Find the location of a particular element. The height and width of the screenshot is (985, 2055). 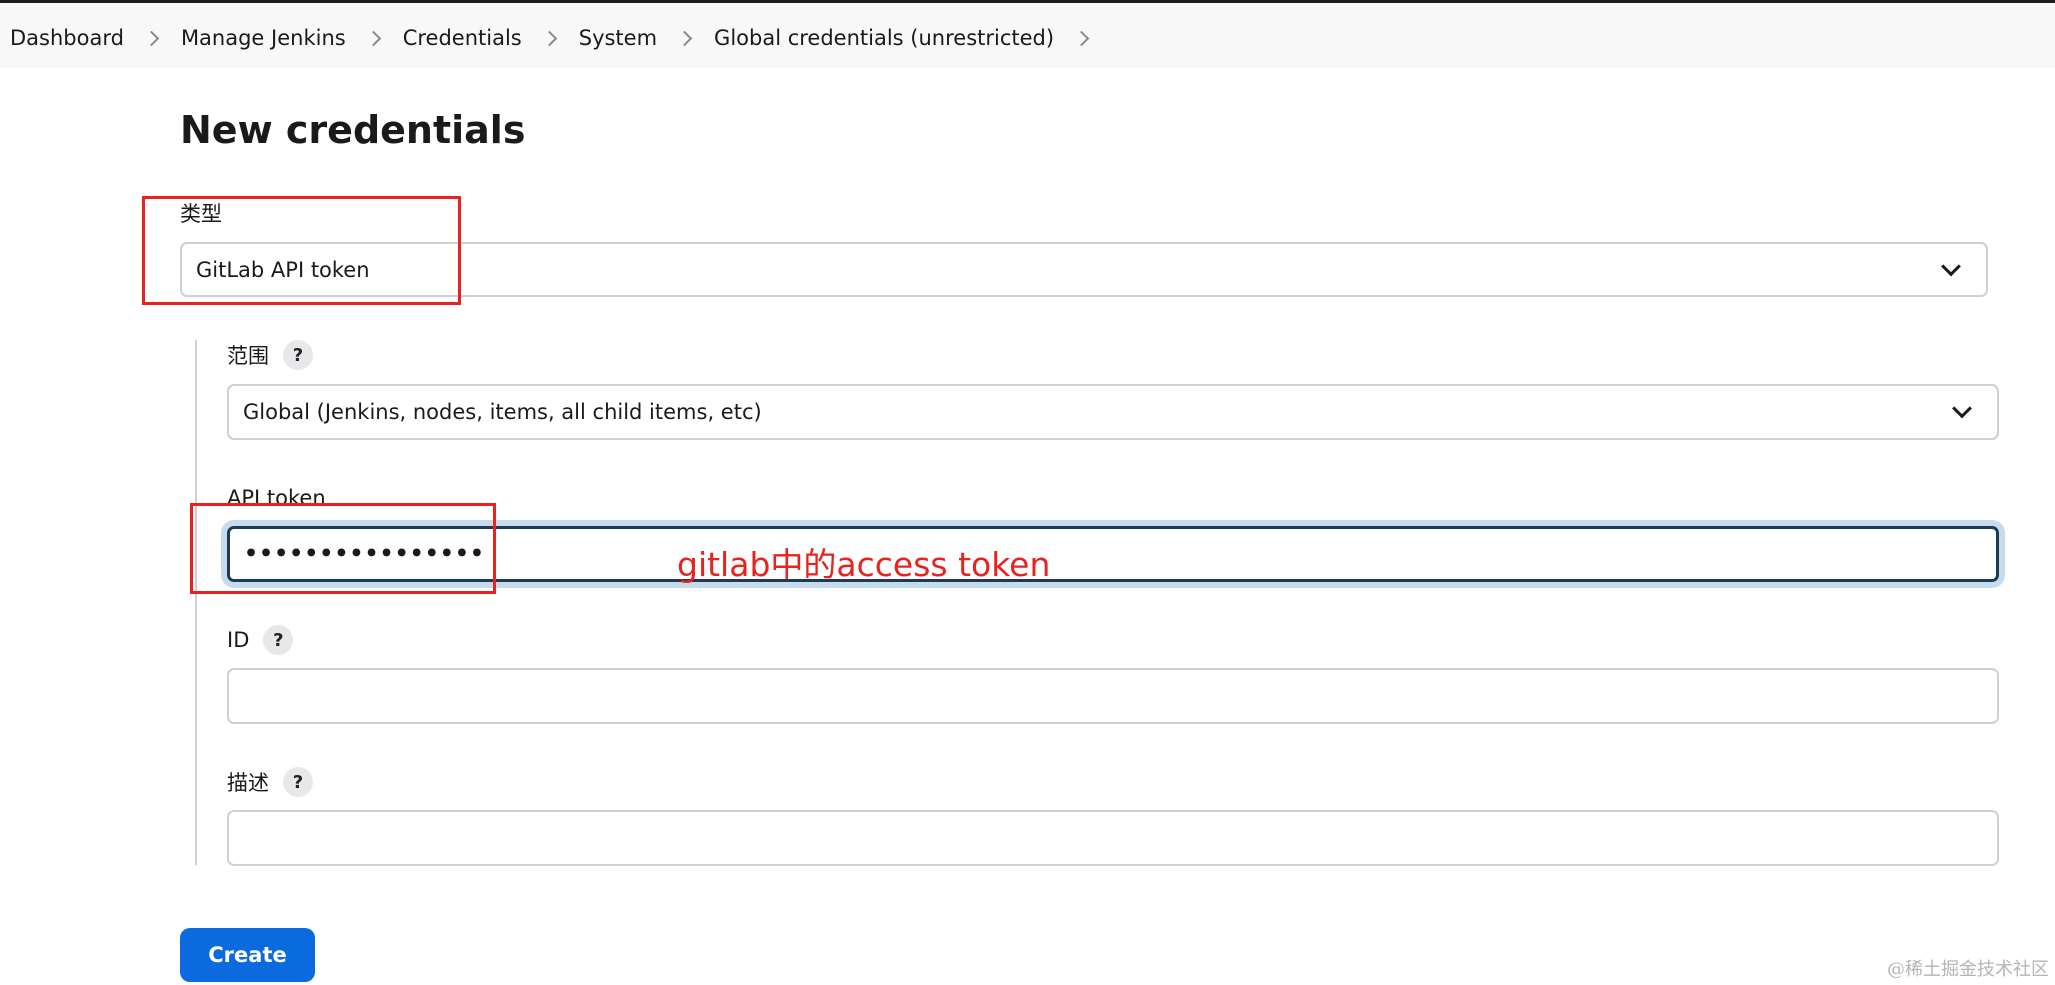

description-input is located at coordinates (1113, 838).